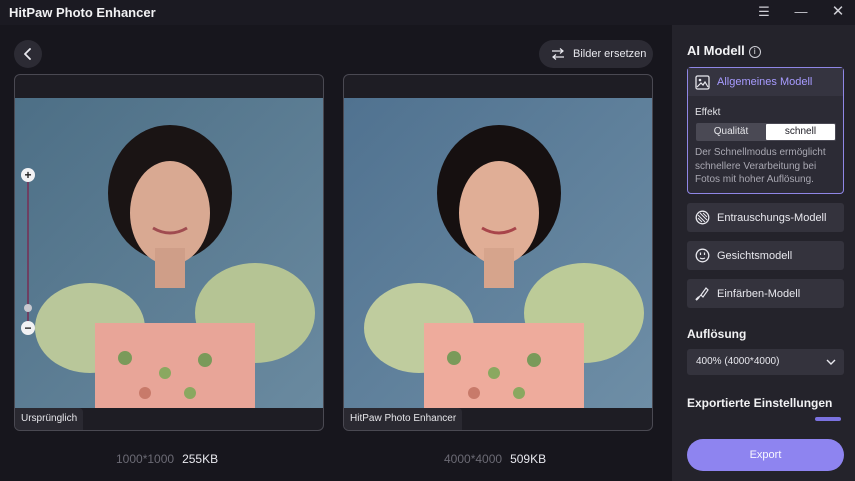 The width and height of the screenshot is (855, 481). I want to click on ai-model-heading: AI Modell i, so click(724, 50).